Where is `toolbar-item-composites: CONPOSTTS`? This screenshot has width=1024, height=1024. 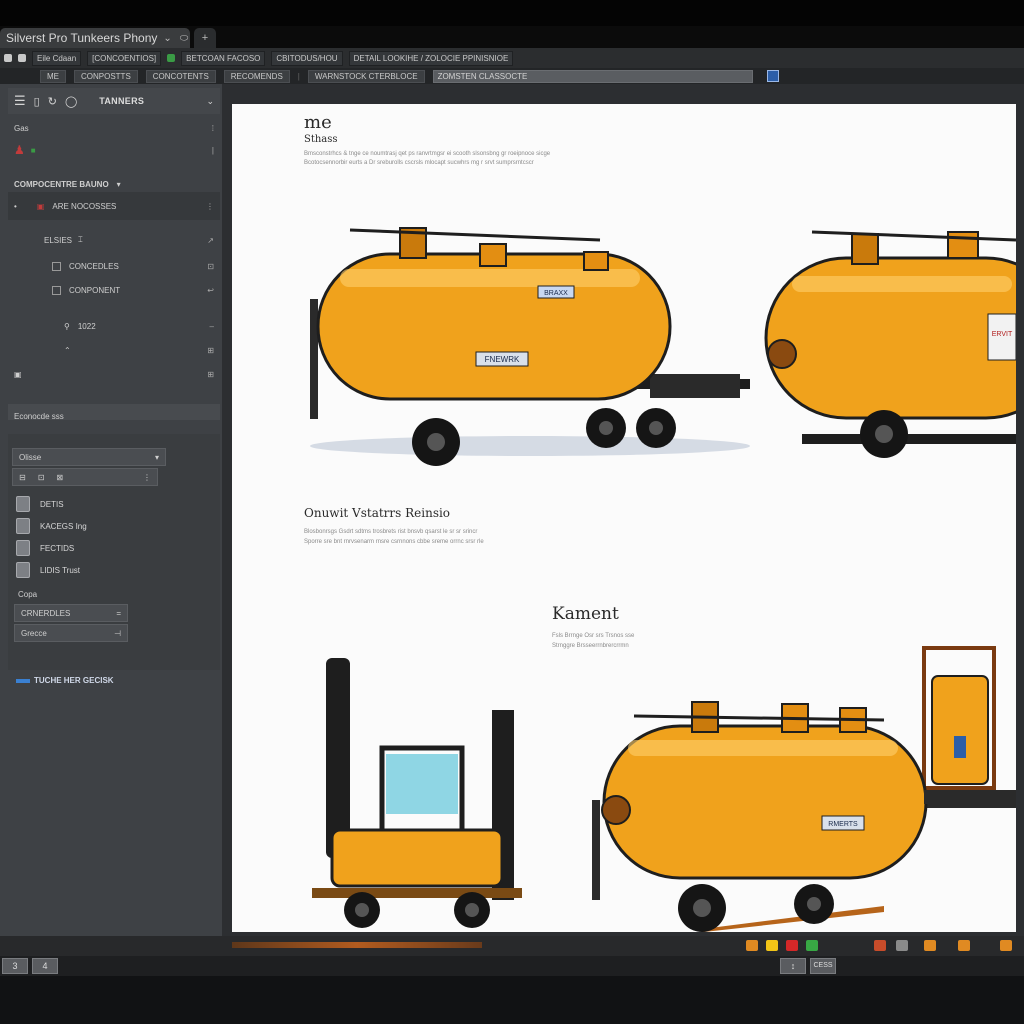
toolbar-item-composites: CONPOSTTS is located at coordinates (106, 76).